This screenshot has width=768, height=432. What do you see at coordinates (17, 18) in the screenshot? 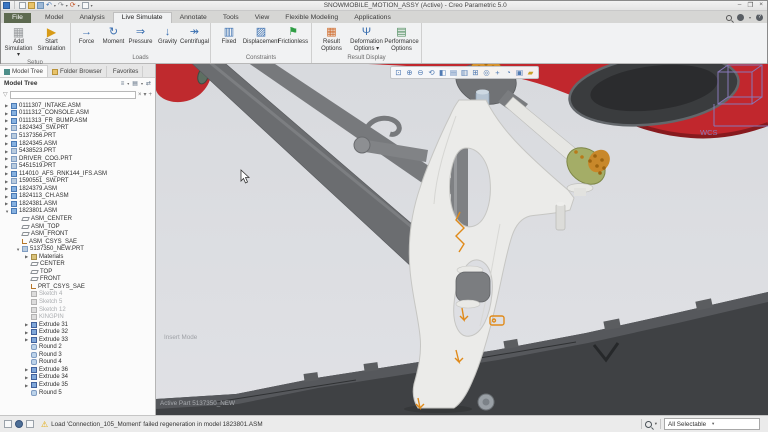
I see `tab-file: File` at bounding box center [17, 18].